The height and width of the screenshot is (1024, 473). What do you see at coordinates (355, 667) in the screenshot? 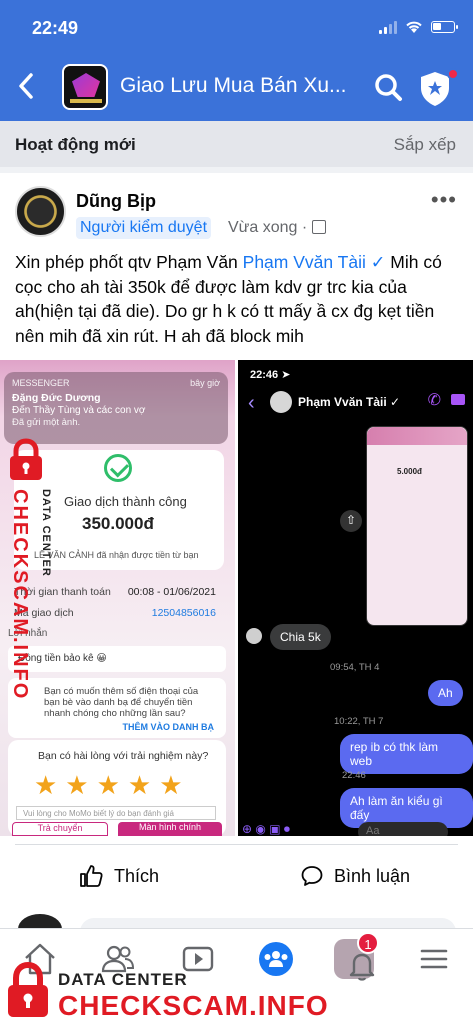
I see `timestamp-1: 09:54, TH 4` at bounding box center [355, 667].